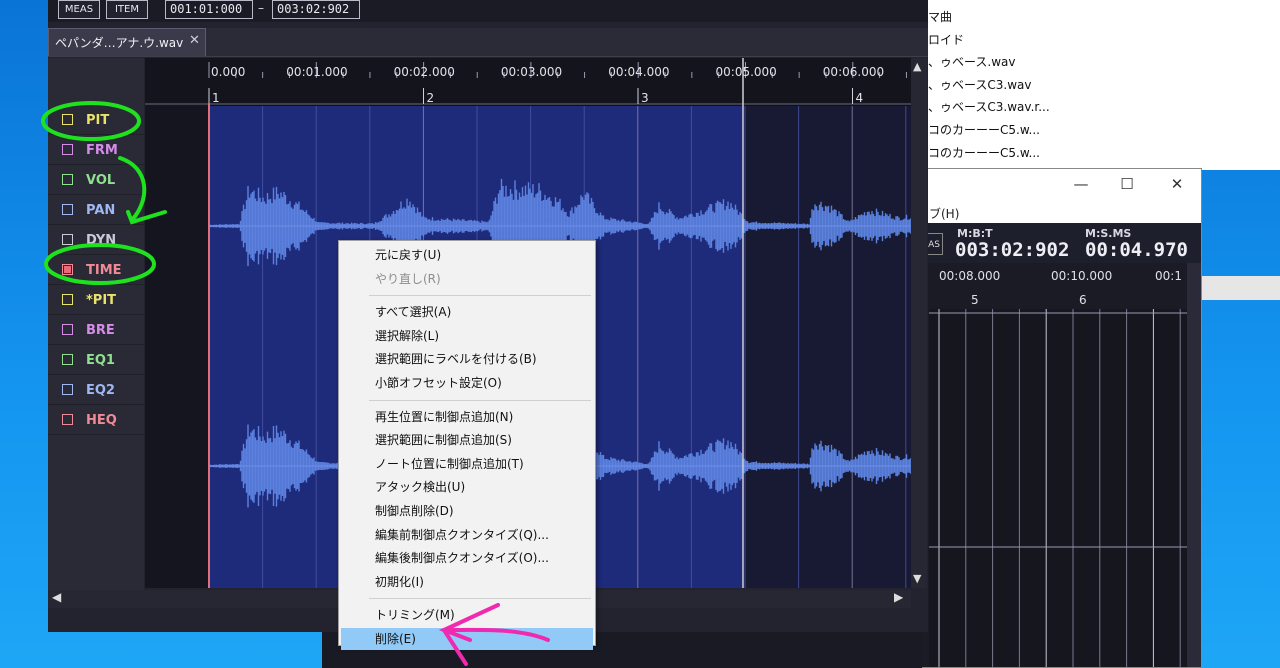  Describe the element at coordinates (408, 278) in the screenshot. I see `menu-item-label: やり直し(R)` at that location.